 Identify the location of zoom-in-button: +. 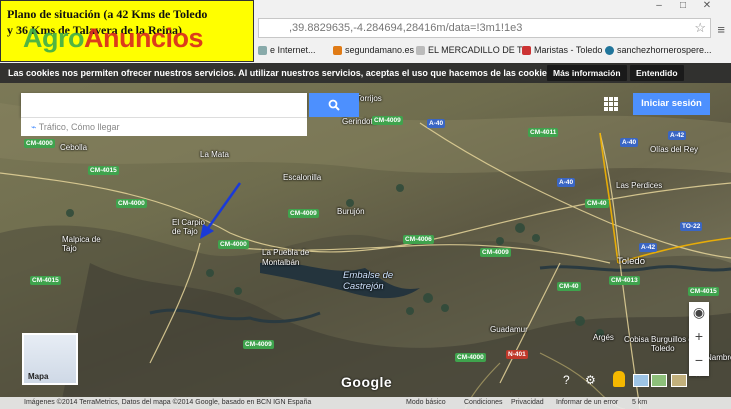
(699, 336).